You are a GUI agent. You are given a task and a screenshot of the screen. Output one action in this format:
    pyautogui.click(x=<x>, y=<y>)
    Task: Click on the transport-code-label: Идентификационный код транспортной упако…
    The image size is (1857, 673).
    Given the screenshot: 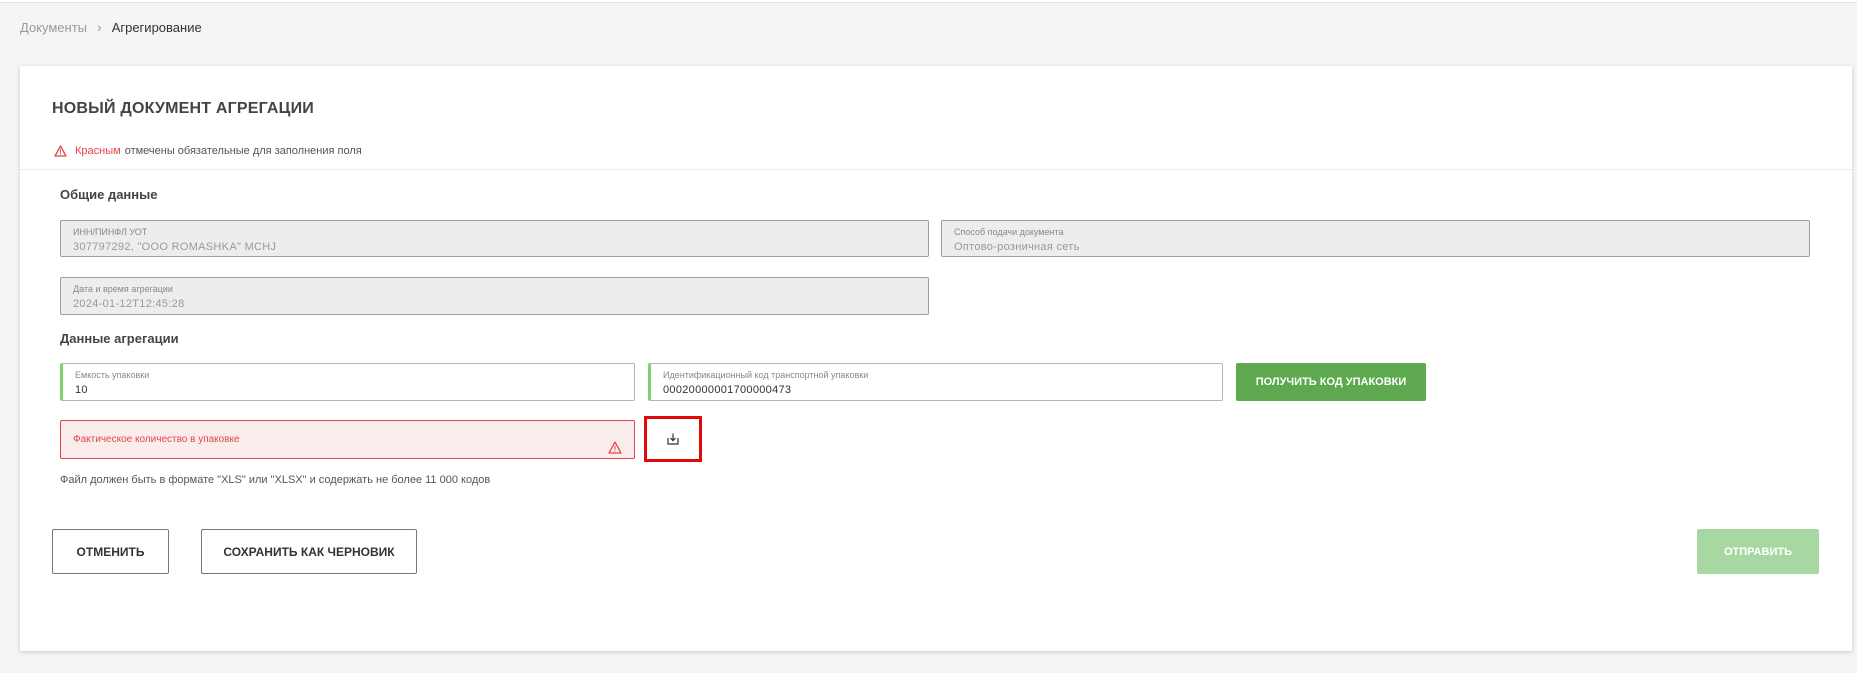 What is the action you would take?
    pyautogui.click(x=766, y=375)
    